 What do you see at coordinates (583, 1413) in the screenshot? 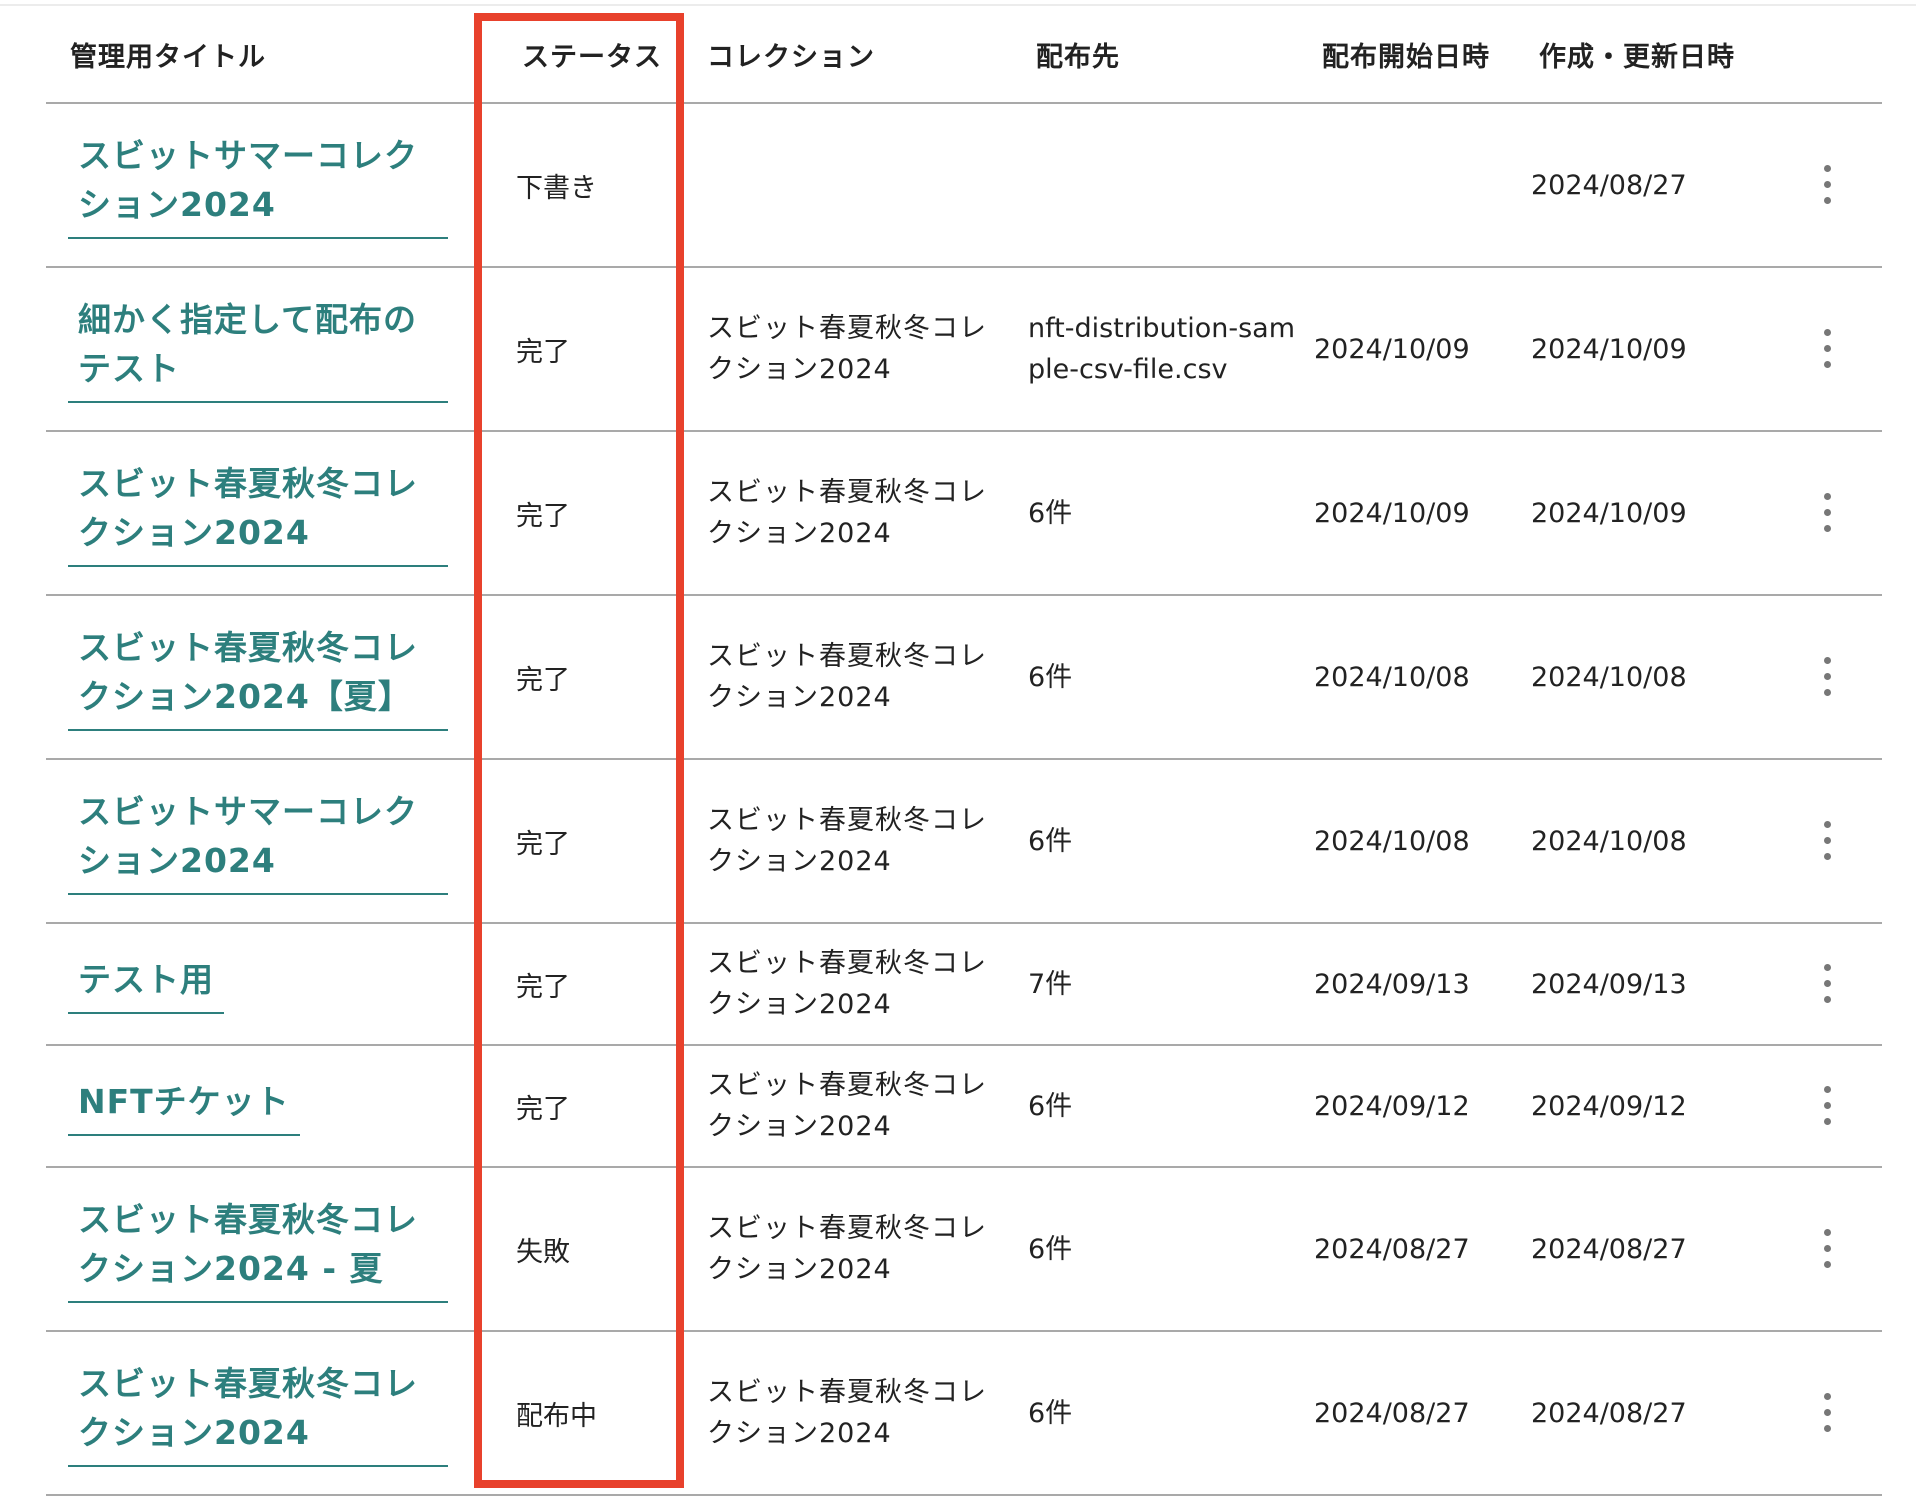
I see `row-status: 配布中` at bounding box center [583, 1413].